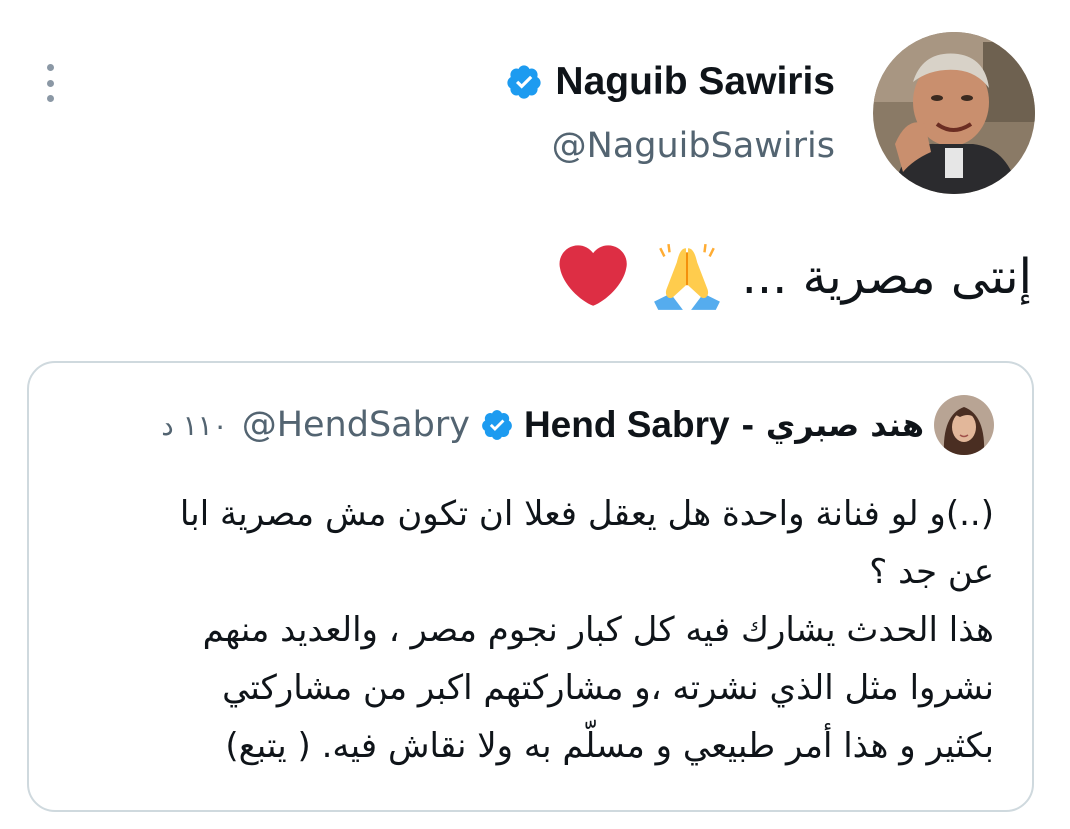 This screenshot has height=829, width=1070. I want to click on author-avatar, so click(954, 113).